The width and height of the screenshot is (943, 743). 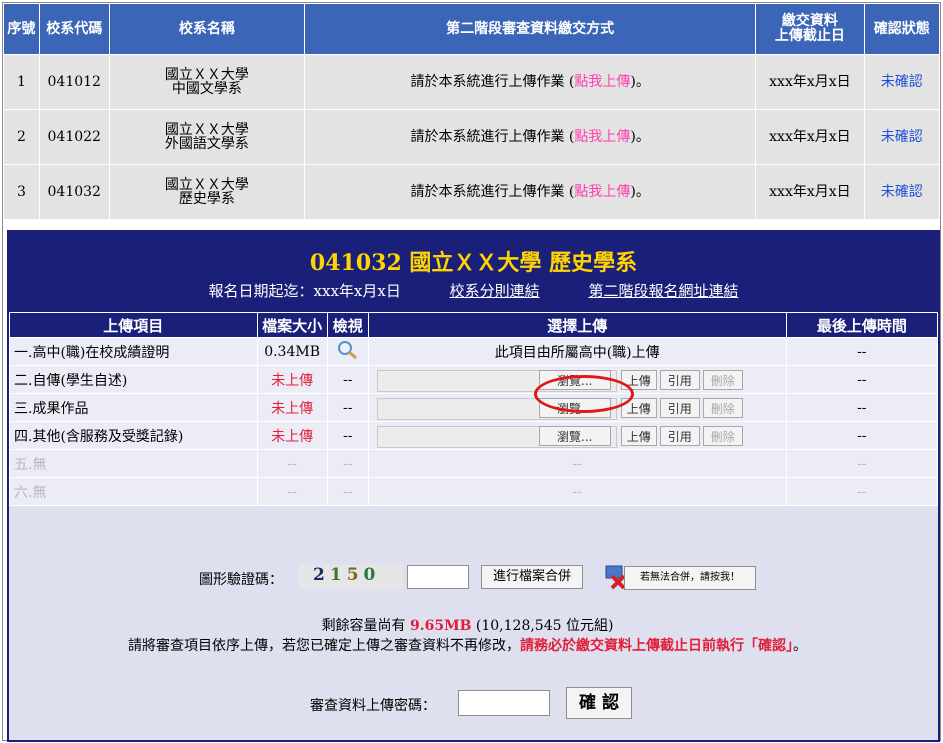 I want to click on captcha-row: 圖形驗證碼： 2150 進行檔案合併 若無法合併，請按我！, so click(x=467, y=578).